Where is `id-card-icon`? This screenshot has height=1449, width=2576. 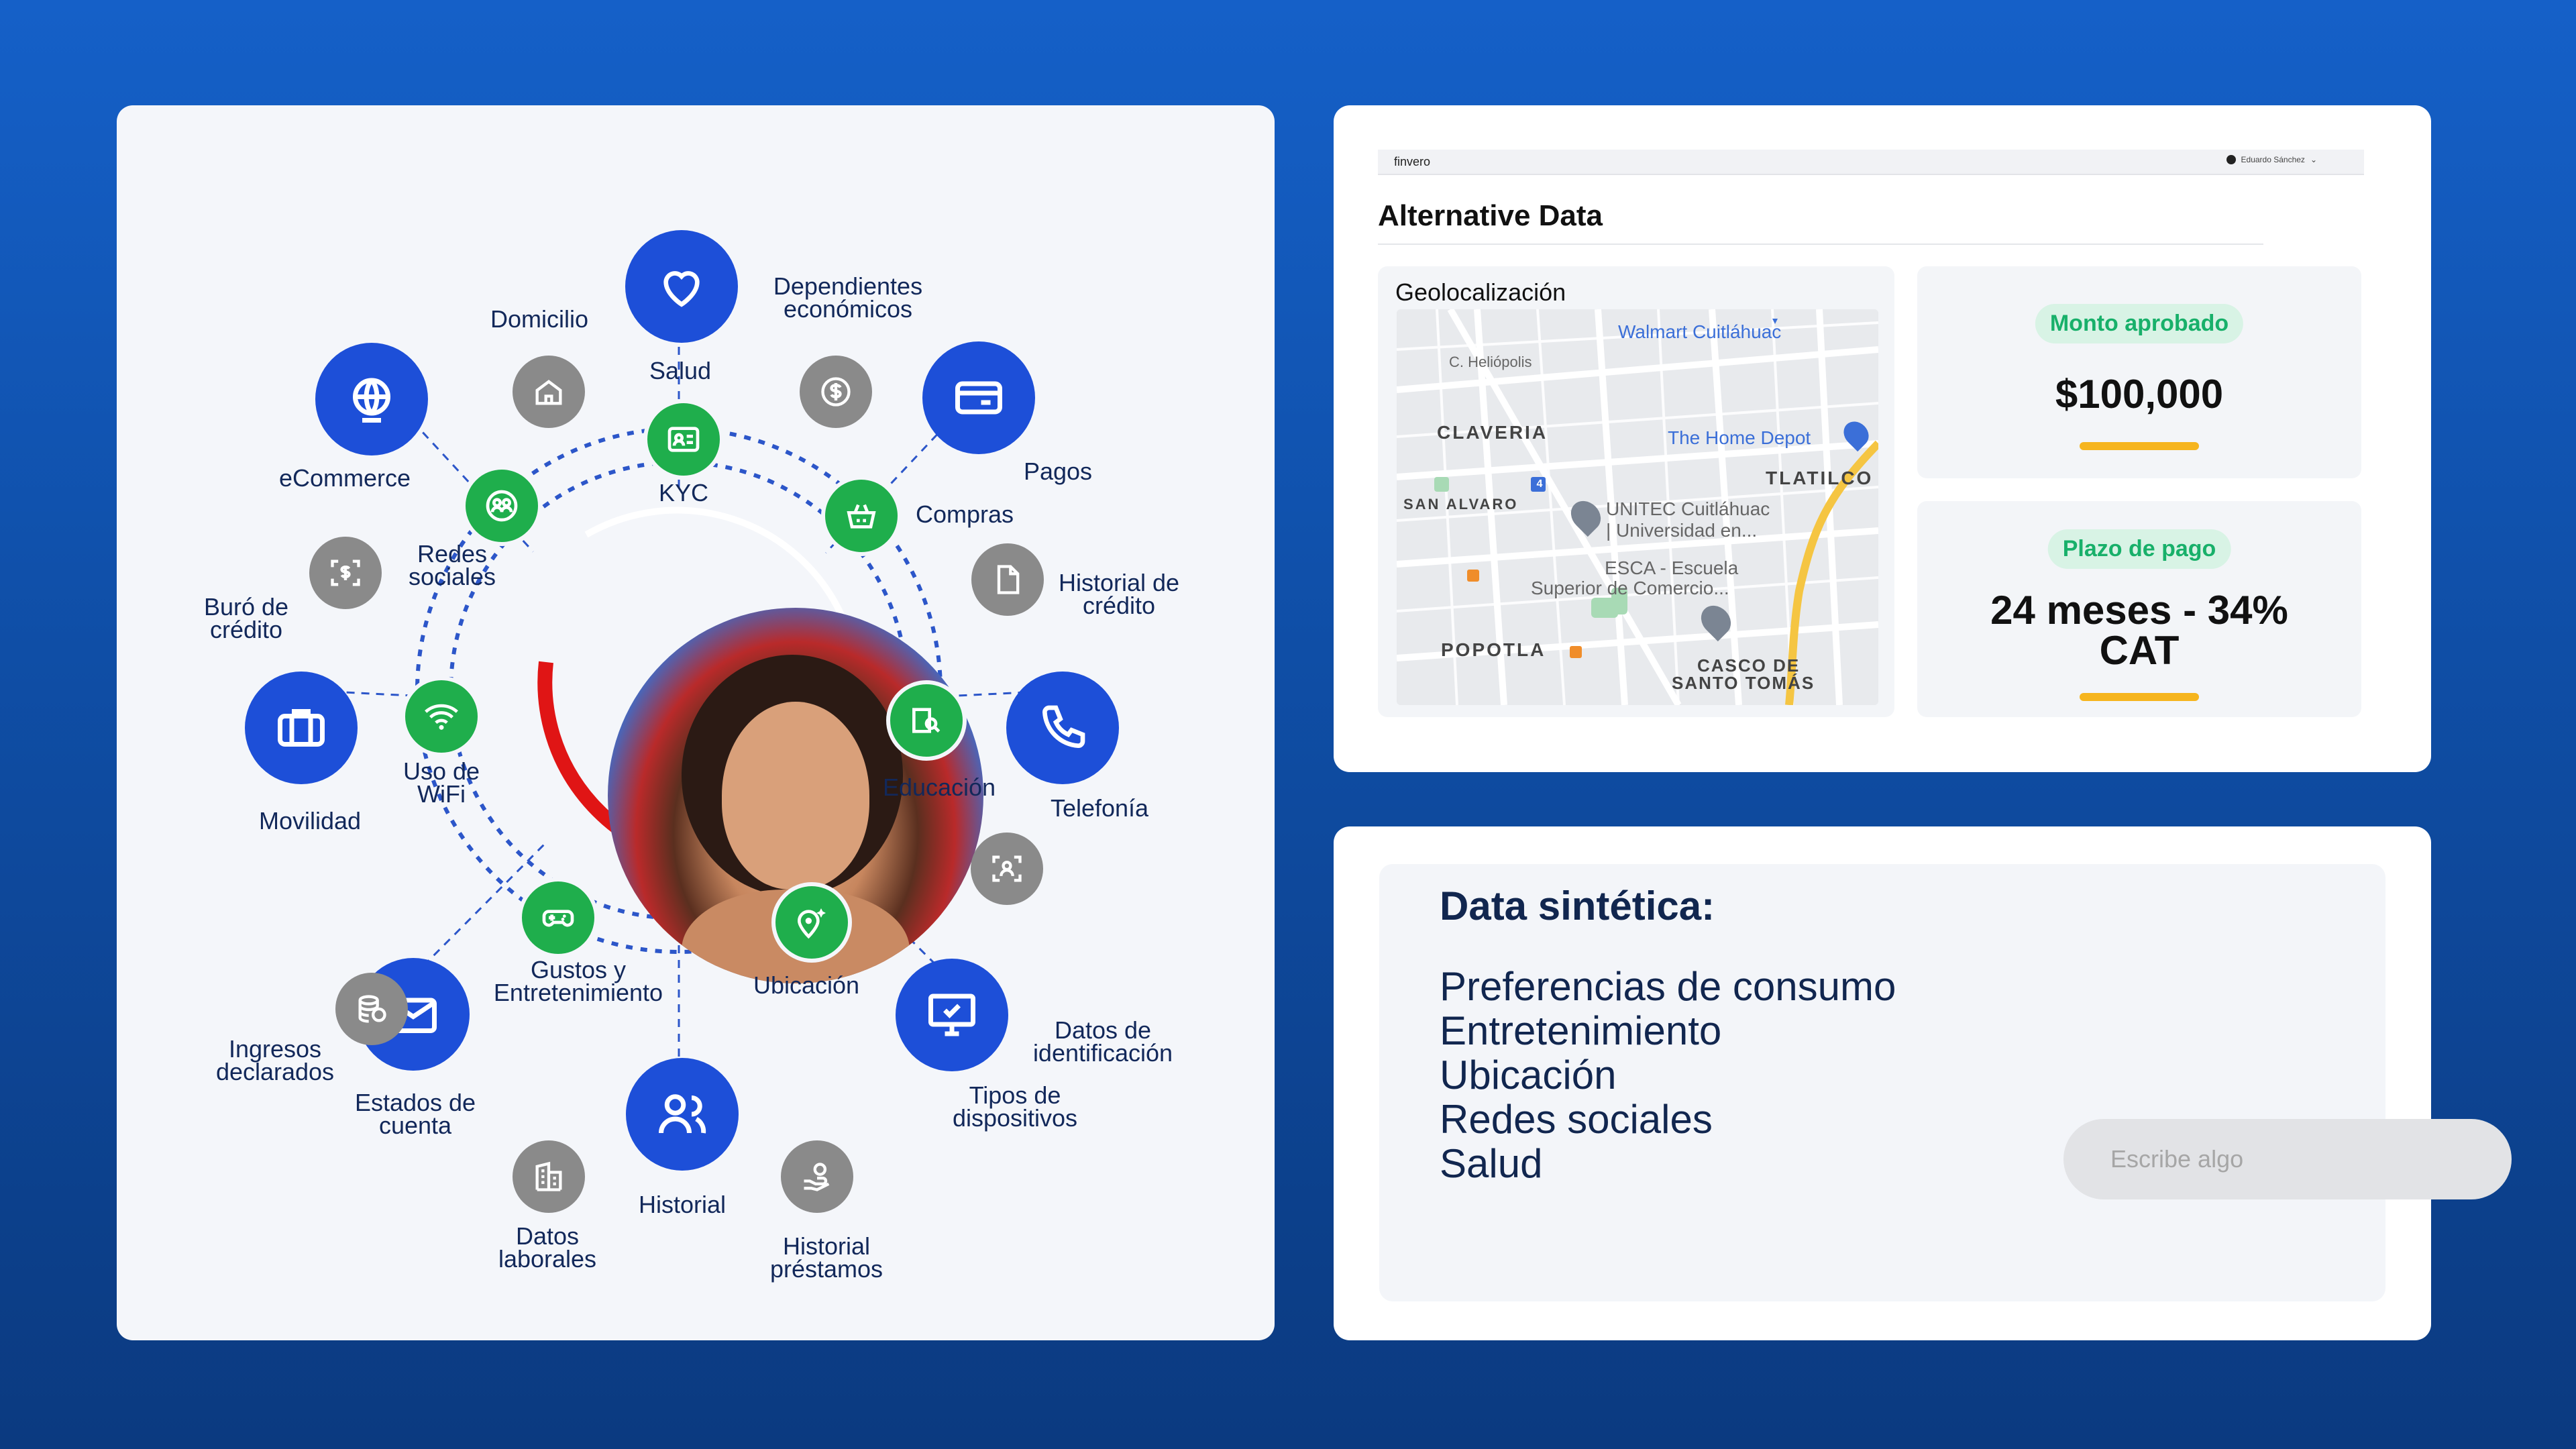 id-card-icon is located at coordinates (683, 439).